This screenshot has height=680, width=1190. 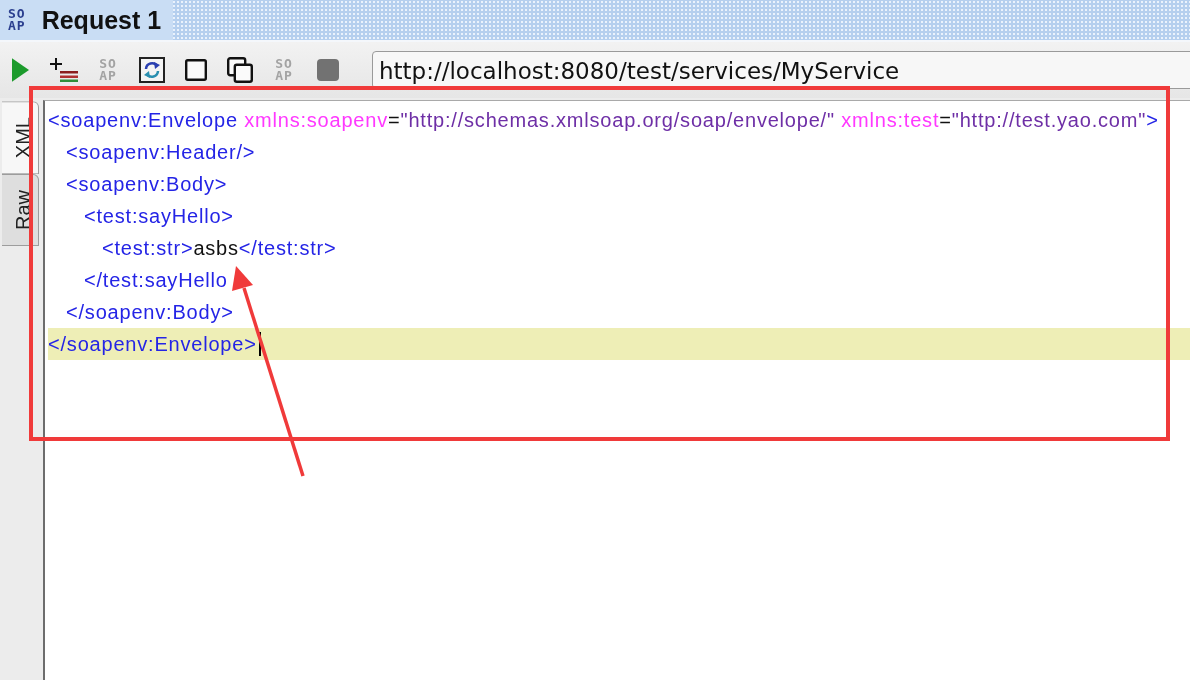 I want to click on code-line: <test:sayHello>, so click(x=159, y=216).